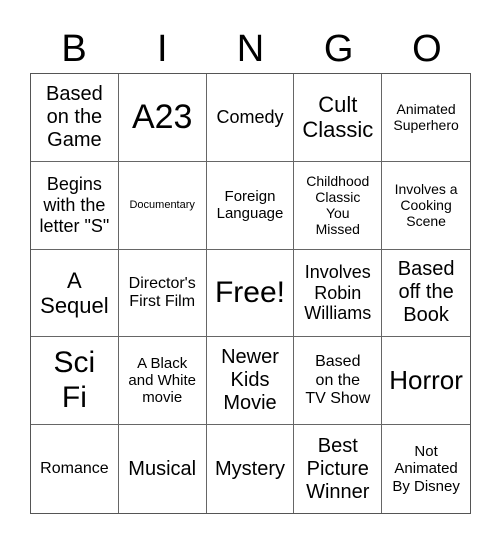 The width and height of the screenshot is (500, 544). I want to click on bingo-cell: Begins with the letter "S", so click(75, 205).